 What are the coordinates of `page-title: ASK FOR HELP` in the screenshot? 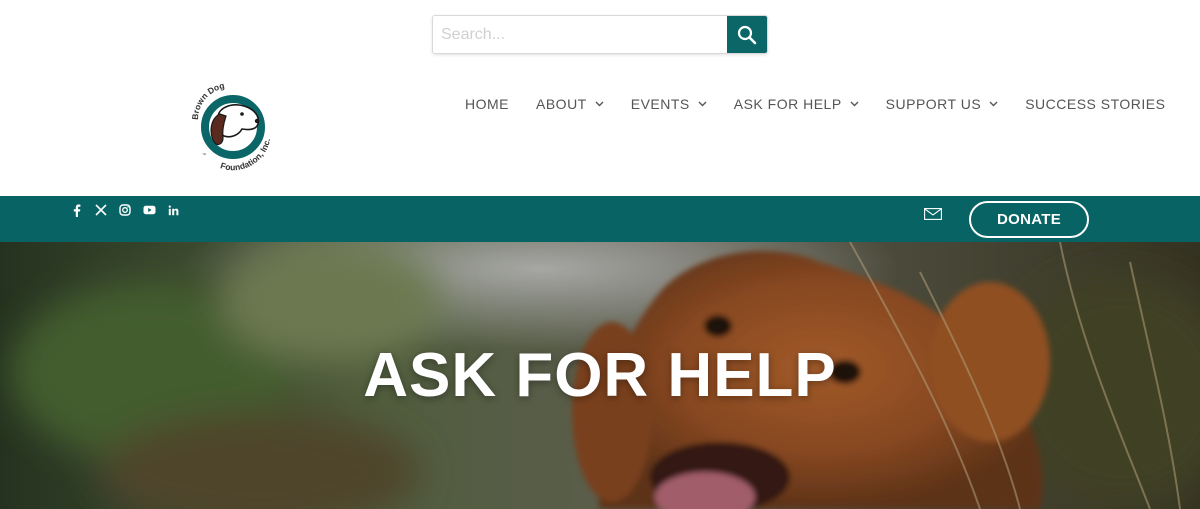 It's located at (600, 375).